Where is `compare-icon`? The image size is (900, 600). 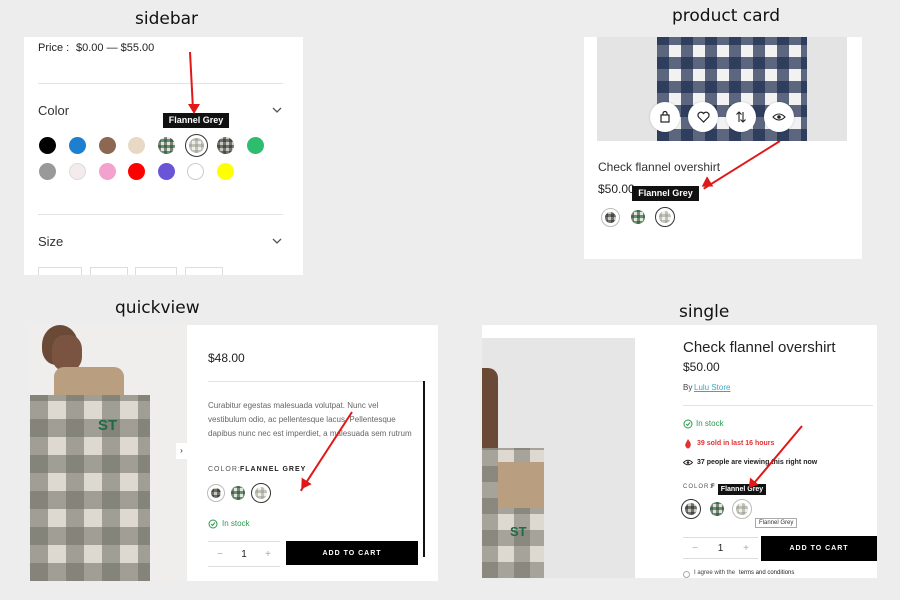
compare-icon is located at coordinates (741, 117).